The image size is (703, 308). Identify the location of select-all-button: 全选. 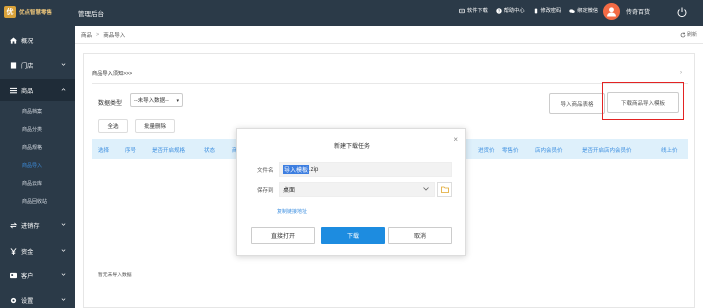
(113, 126).